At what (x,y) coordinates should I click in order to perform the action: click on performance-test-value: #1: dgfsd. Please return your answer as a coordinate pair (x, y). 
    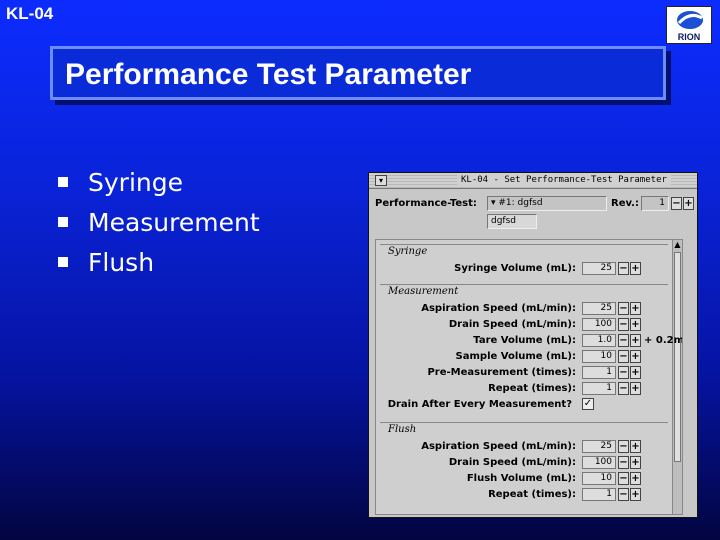
    Looking at the image, I should click on (520, 203).